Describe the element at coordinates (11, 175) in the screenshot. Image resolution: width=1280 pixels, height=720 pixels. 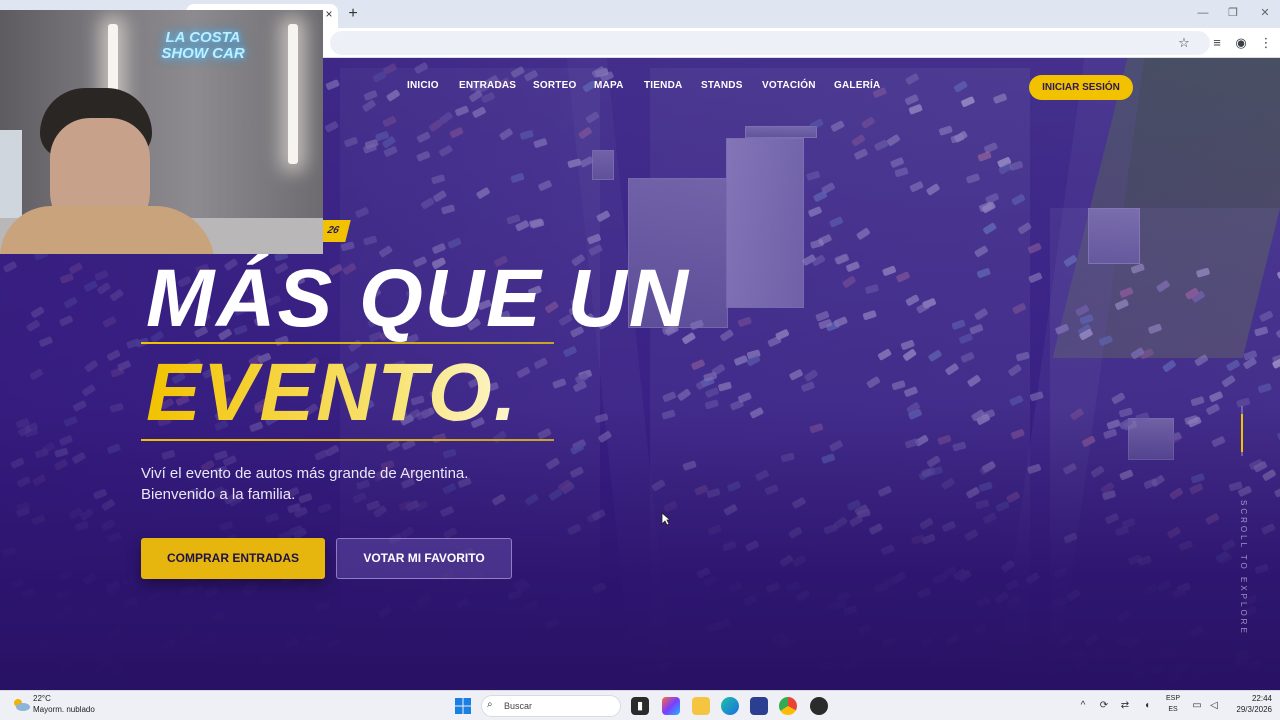
I see `fridge-shape` at that location.